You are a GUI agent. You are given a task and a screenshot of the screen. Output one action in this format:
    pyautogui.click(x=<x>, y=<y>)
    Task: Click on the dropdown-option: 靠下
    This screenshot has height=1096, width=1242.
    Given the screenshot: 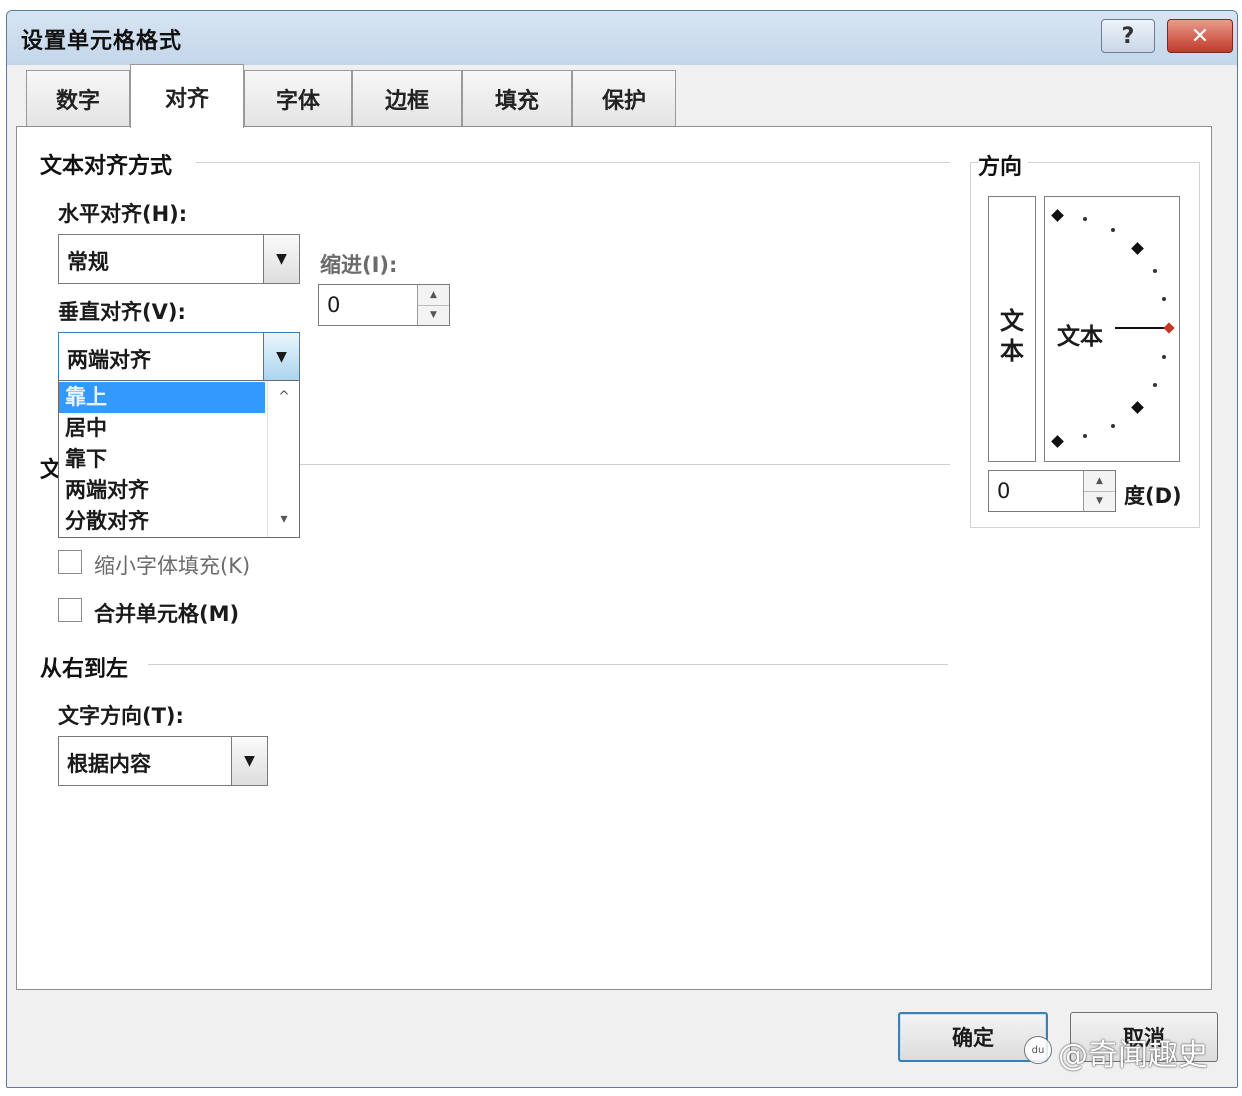 What is the action you would take?
    pyautogui.click(x=162, y=459)
    